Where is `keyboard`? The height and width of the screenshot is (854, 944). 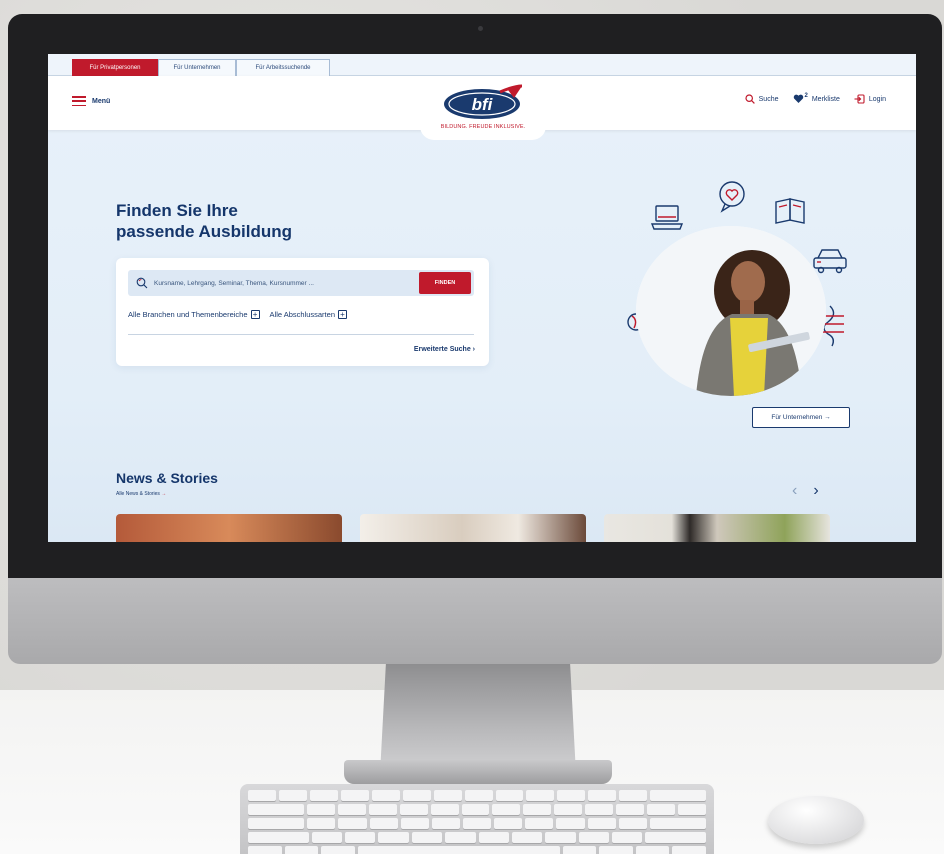 keyboard is located at coordinates (477, 819).